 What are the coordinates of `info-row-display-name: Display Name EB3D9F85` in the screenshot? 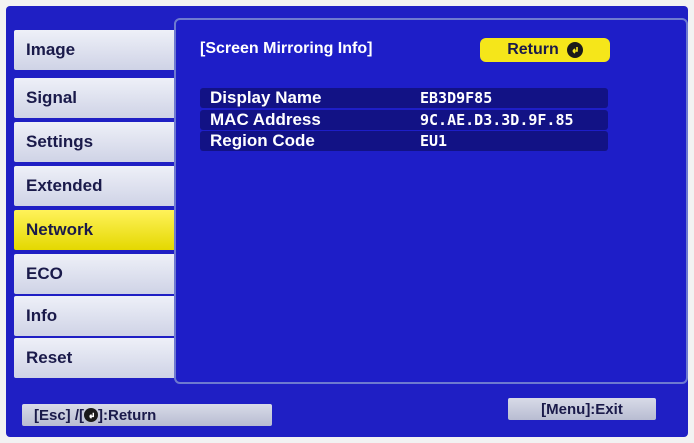 It's located at (404, 98).